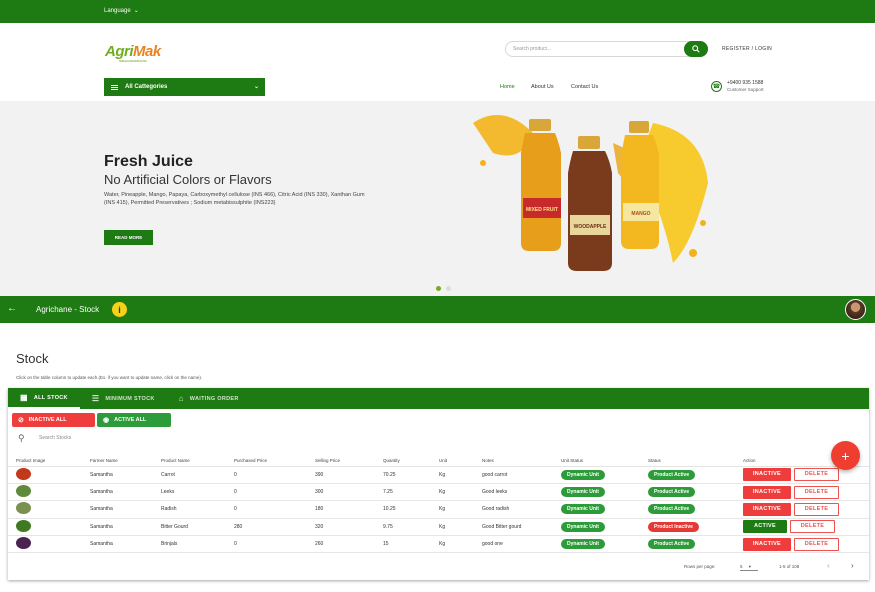 The height and width of the screenshot is (592, 875). I want to click on quantity-cell: 9.75, so click(411, 527).